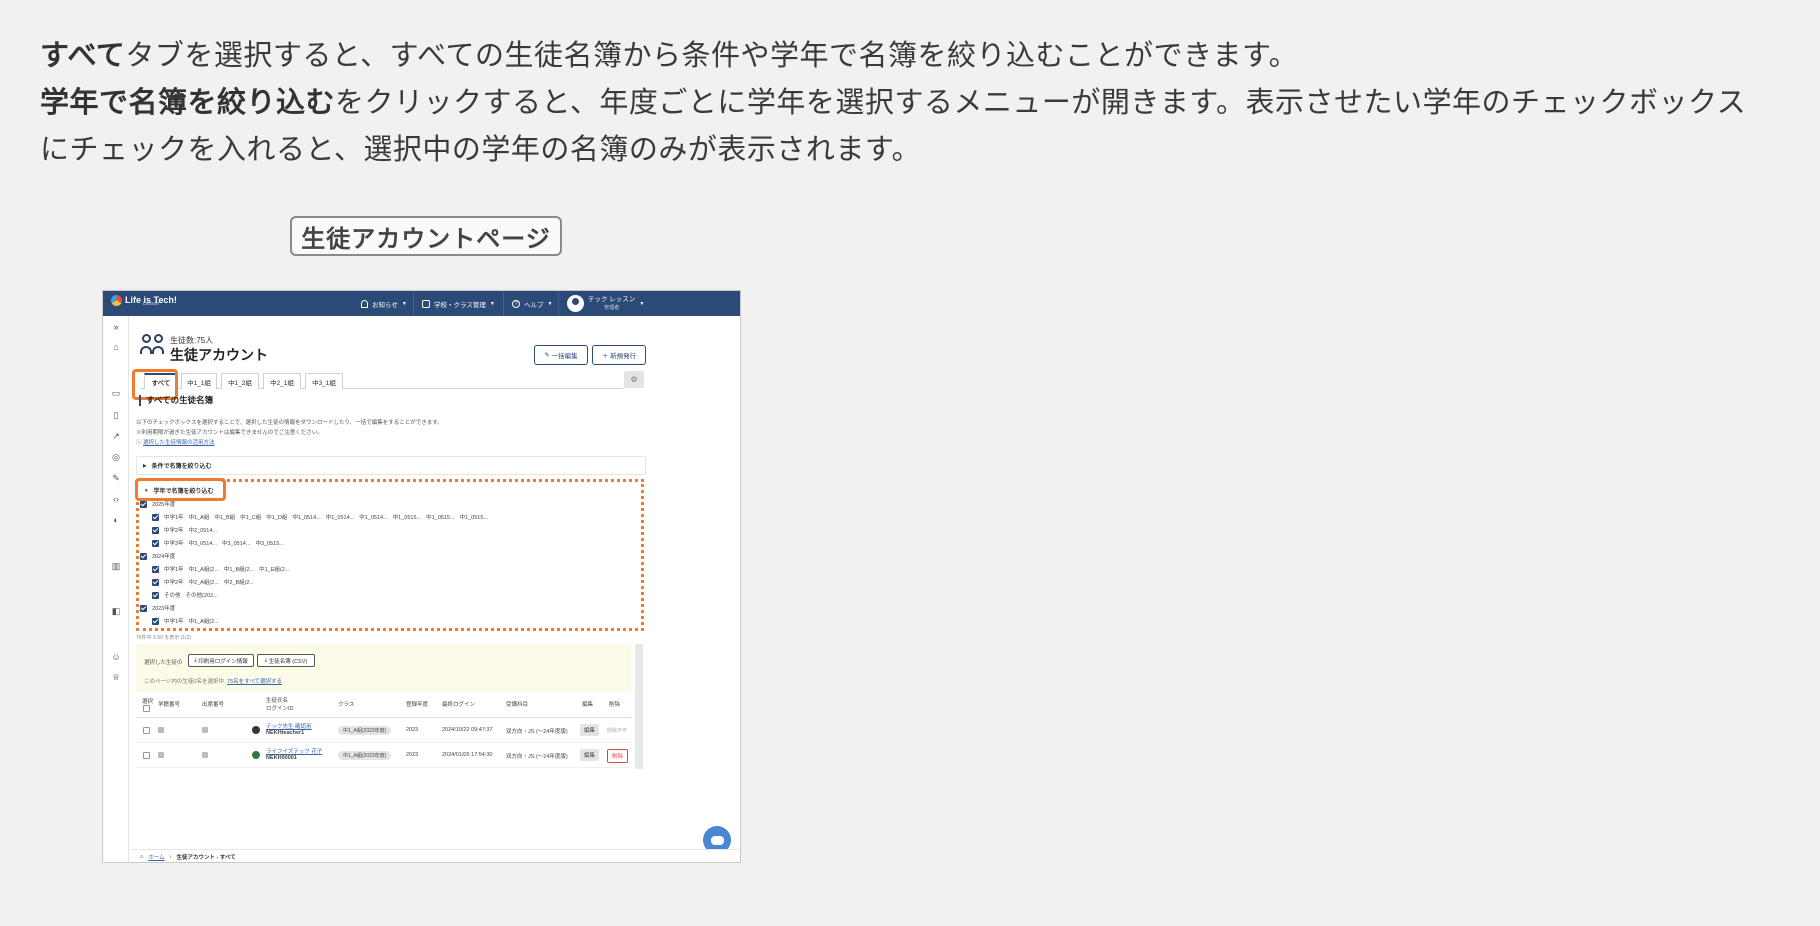  What do you see at coordinates (174, 544) in the screenshot?
I see `grade-label: 中学3年` at bounding box center [174, 544].